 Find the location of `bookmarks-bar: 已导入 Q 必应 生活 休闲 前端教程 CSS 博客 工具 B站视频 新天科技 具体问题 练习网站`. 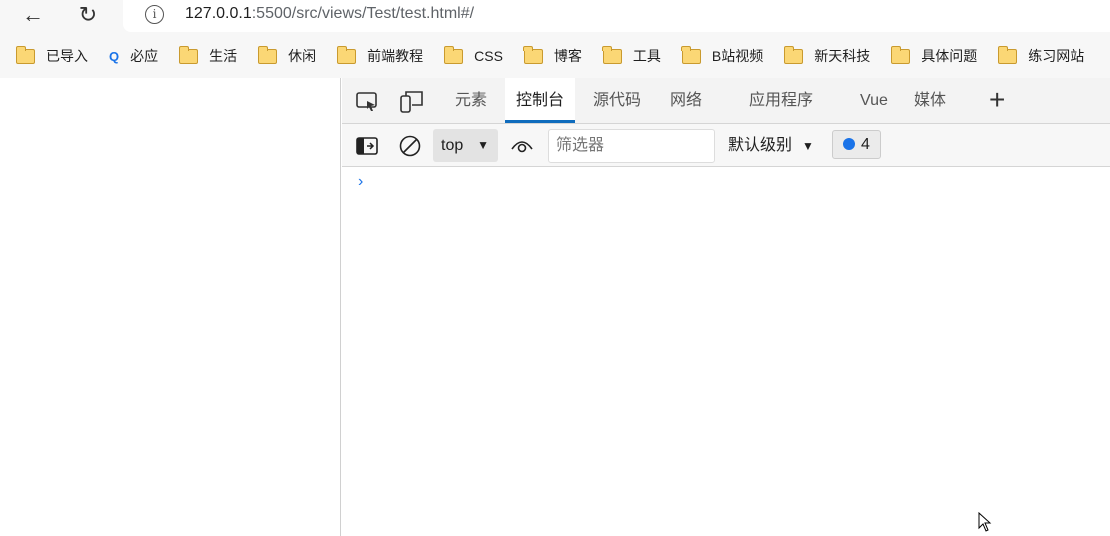

bookmarks-bar: 已导入 Q 必应 生活 休闲 前端教程 CSS 博客 工具 B站视频 新天科技 具体问题 练习网站 is located at coordinates (555, 56).